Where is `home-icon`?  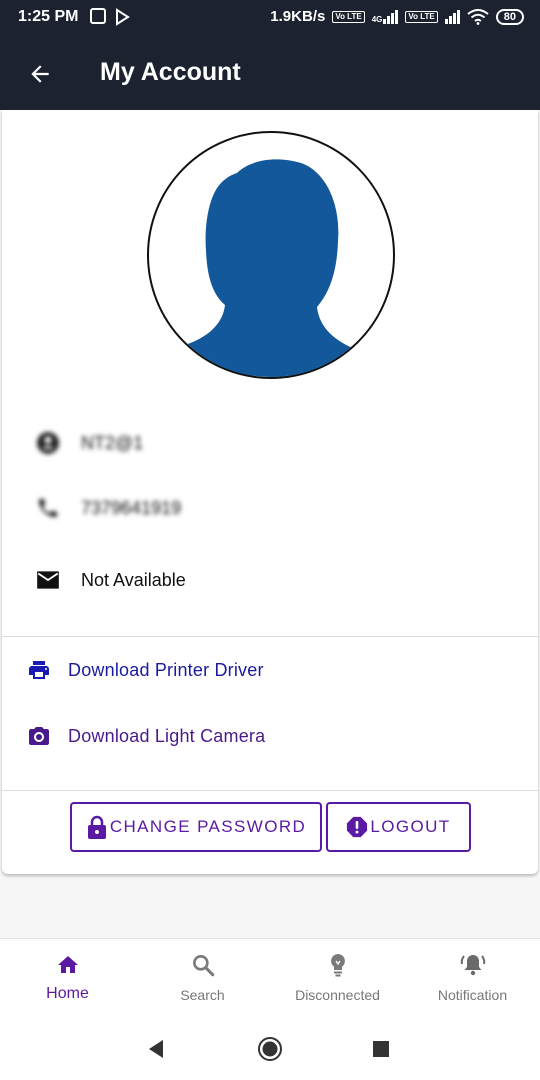
home-icon is located at coordinates (68, 965).